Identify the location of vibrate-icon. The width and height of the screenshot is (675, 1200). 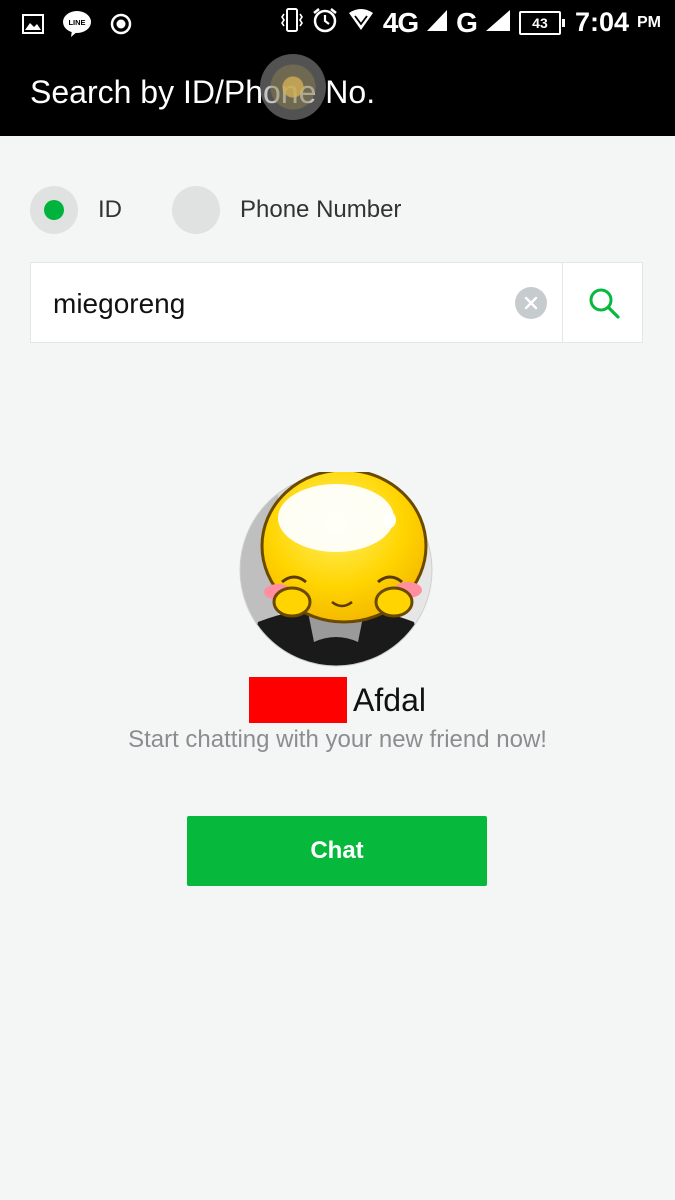
(291, 22).